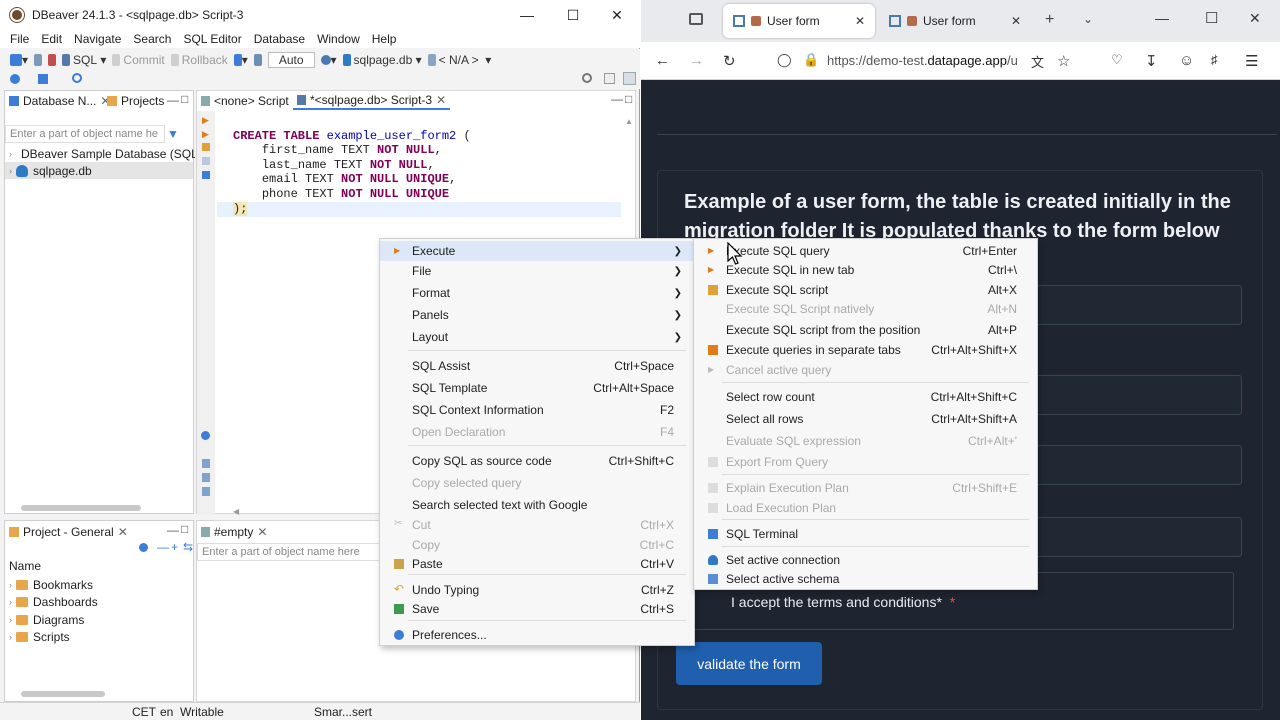 The image size is (1280, 720). What do you see at coordinates (865, 270) in the screenshot?
I see `submenu-execute-new-tab: ▶ Execute SQL in new tab Ctrl+\` at bounding box center [865, 270].